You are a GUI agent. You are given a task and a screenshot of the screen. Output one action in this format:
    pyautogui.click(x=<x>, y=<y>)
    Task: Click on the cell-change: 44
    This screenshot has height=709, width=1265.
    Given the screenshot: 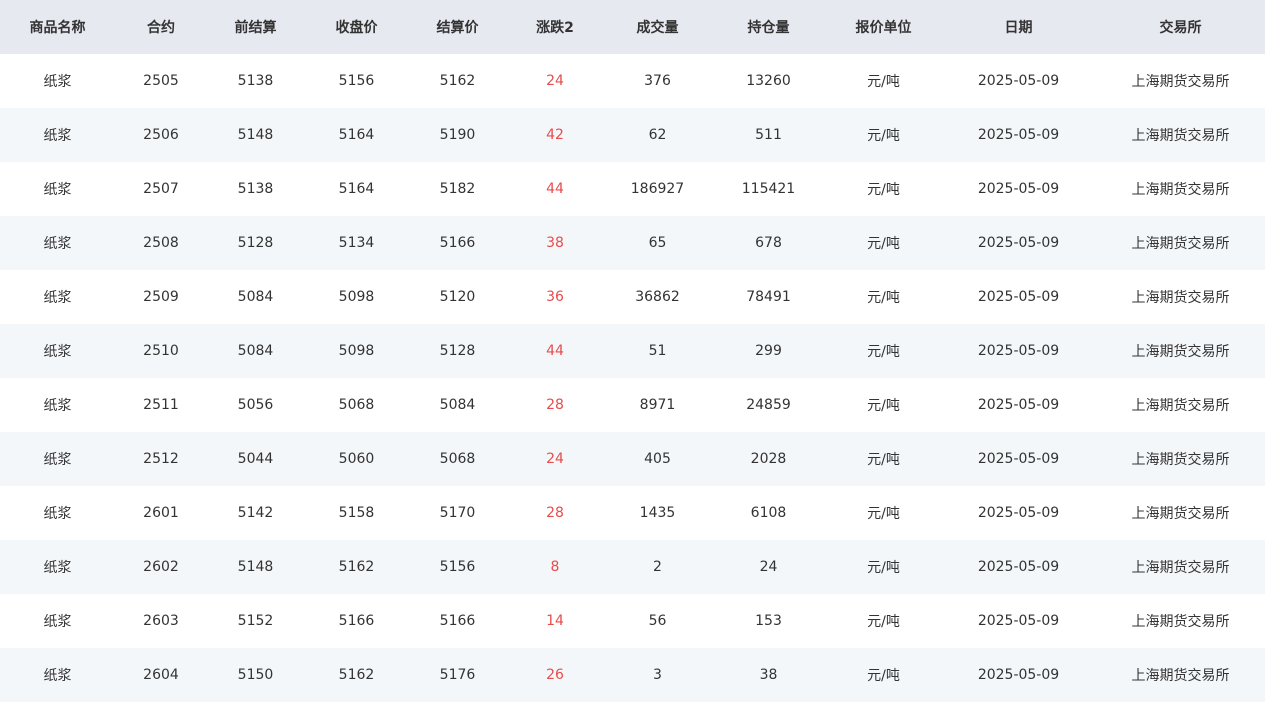 What is the action you would take?
    pyautogui.click(x=555, y=189)
    